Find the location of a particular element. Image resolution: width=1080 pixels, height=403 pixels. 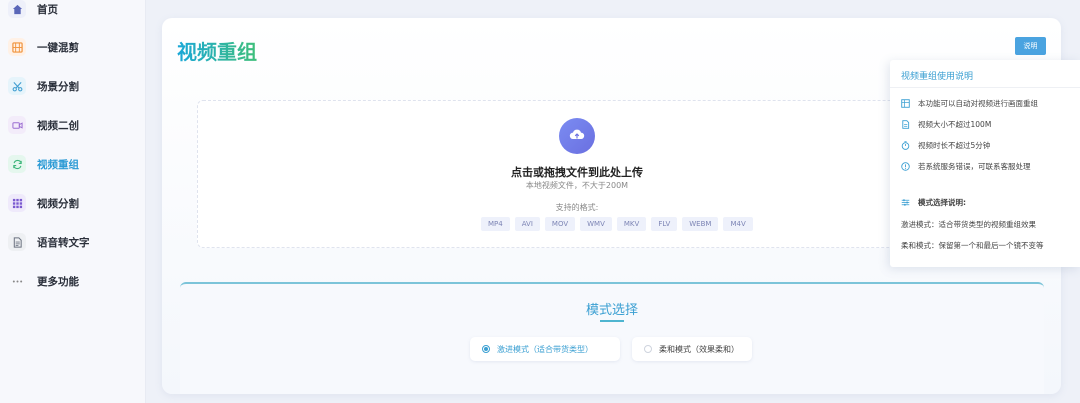

mode-option-label: 柔和模式（效果柔和） is located at coordinates (699, 349).